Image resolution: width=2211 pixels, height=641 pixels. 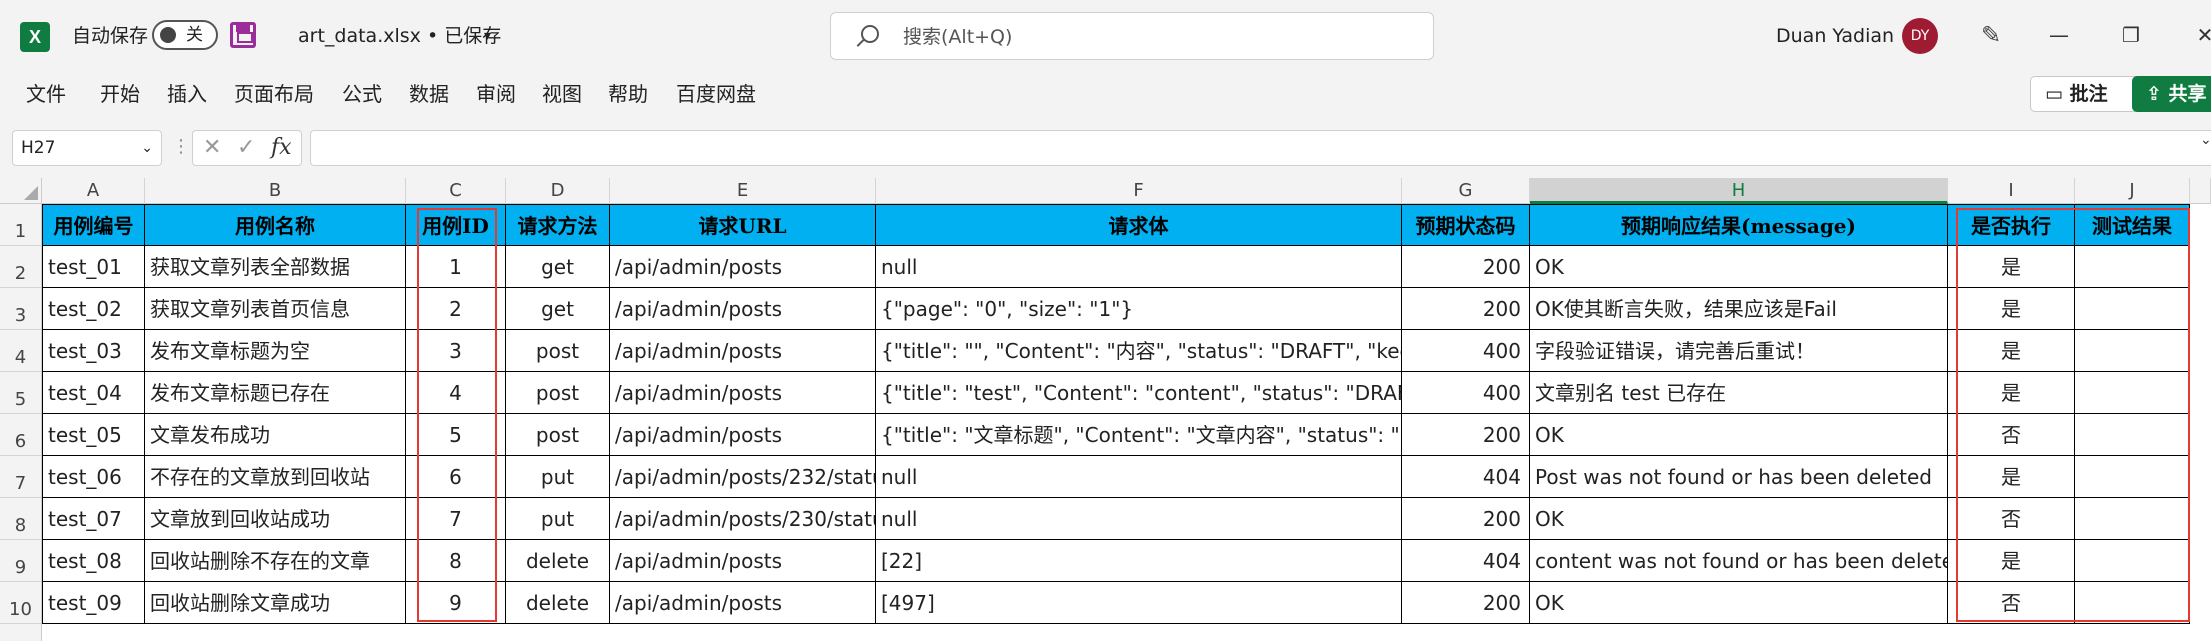 I want to click on cancel-icon: ✕, so click(x=212, y=148).